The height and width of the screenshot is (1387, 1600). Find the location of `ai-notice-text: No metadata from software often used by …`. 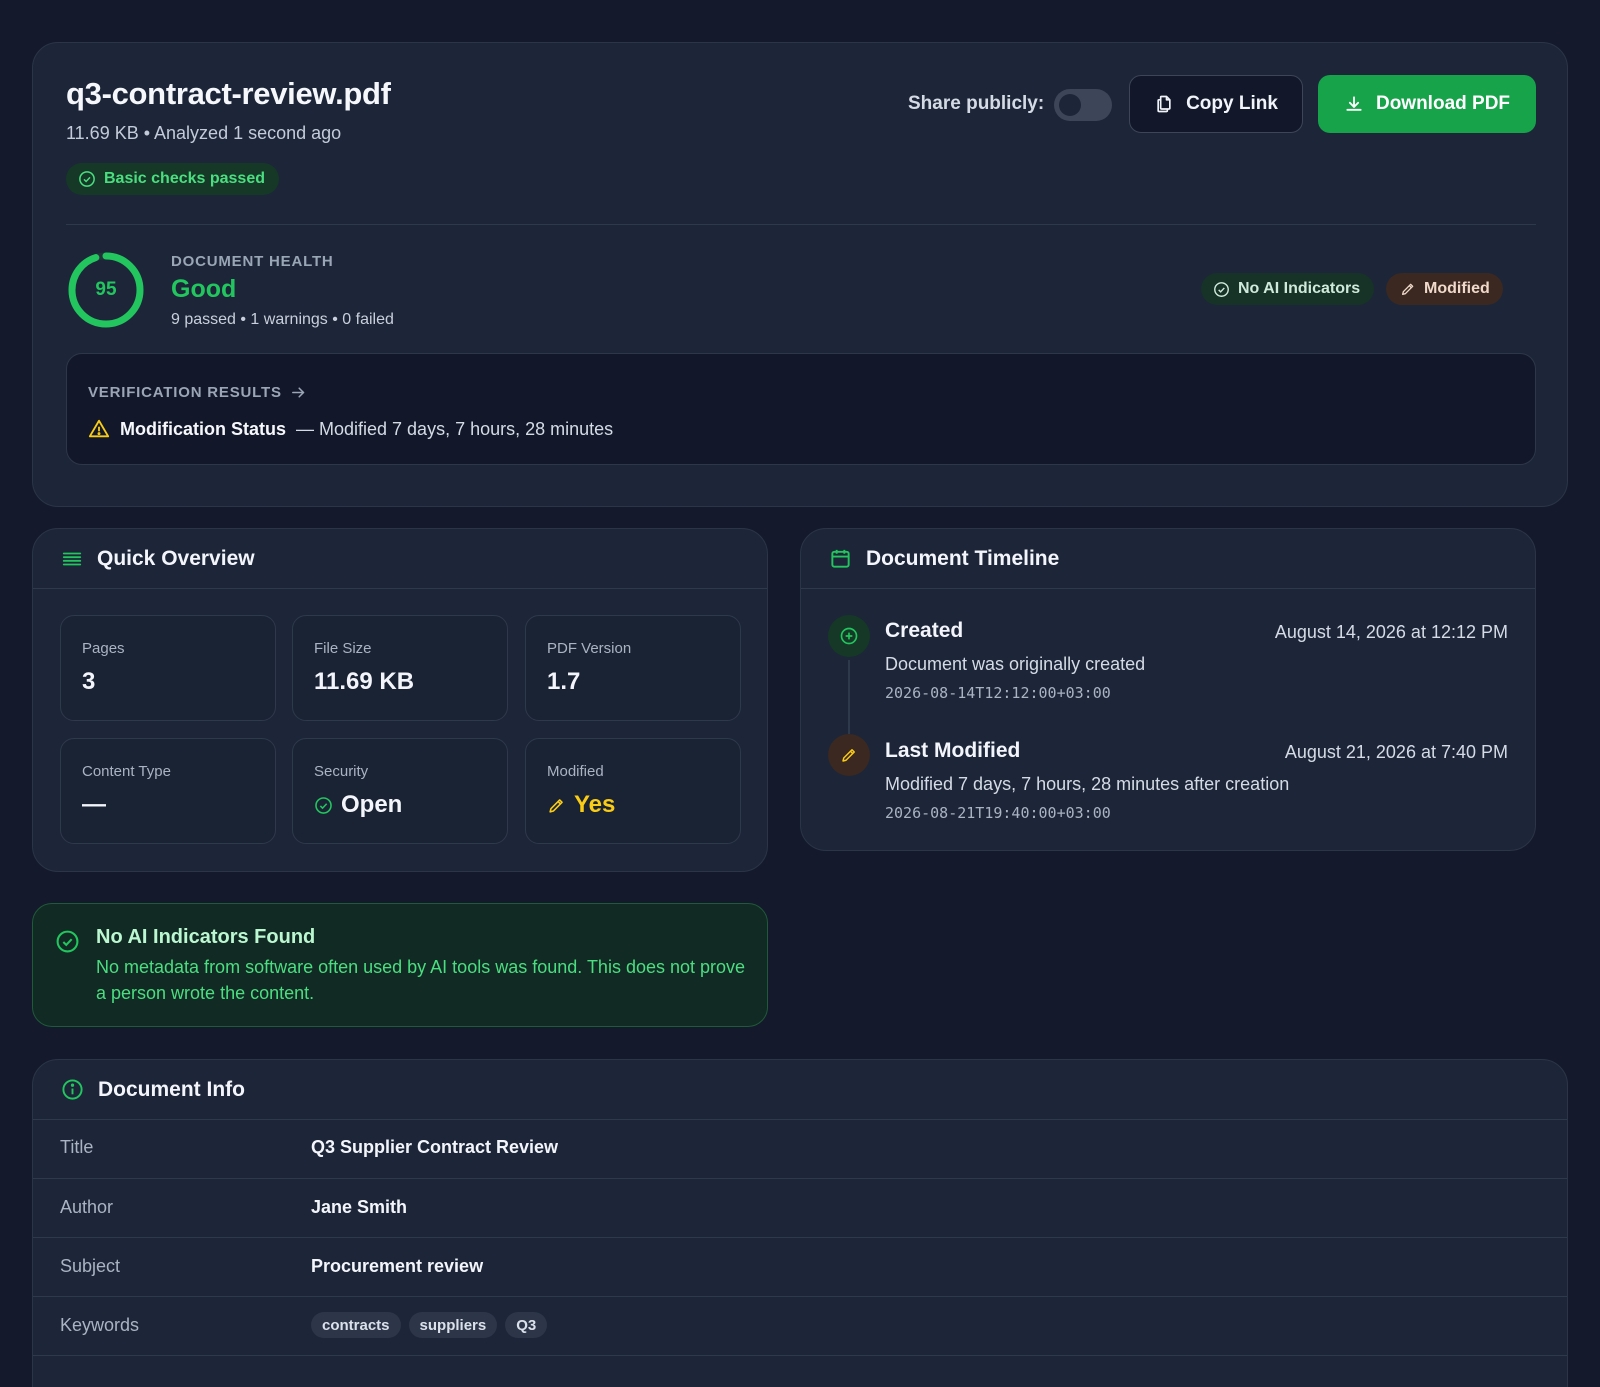

ai-notice-text: No metadata from software often used by … is located at coordinates (421, 980).